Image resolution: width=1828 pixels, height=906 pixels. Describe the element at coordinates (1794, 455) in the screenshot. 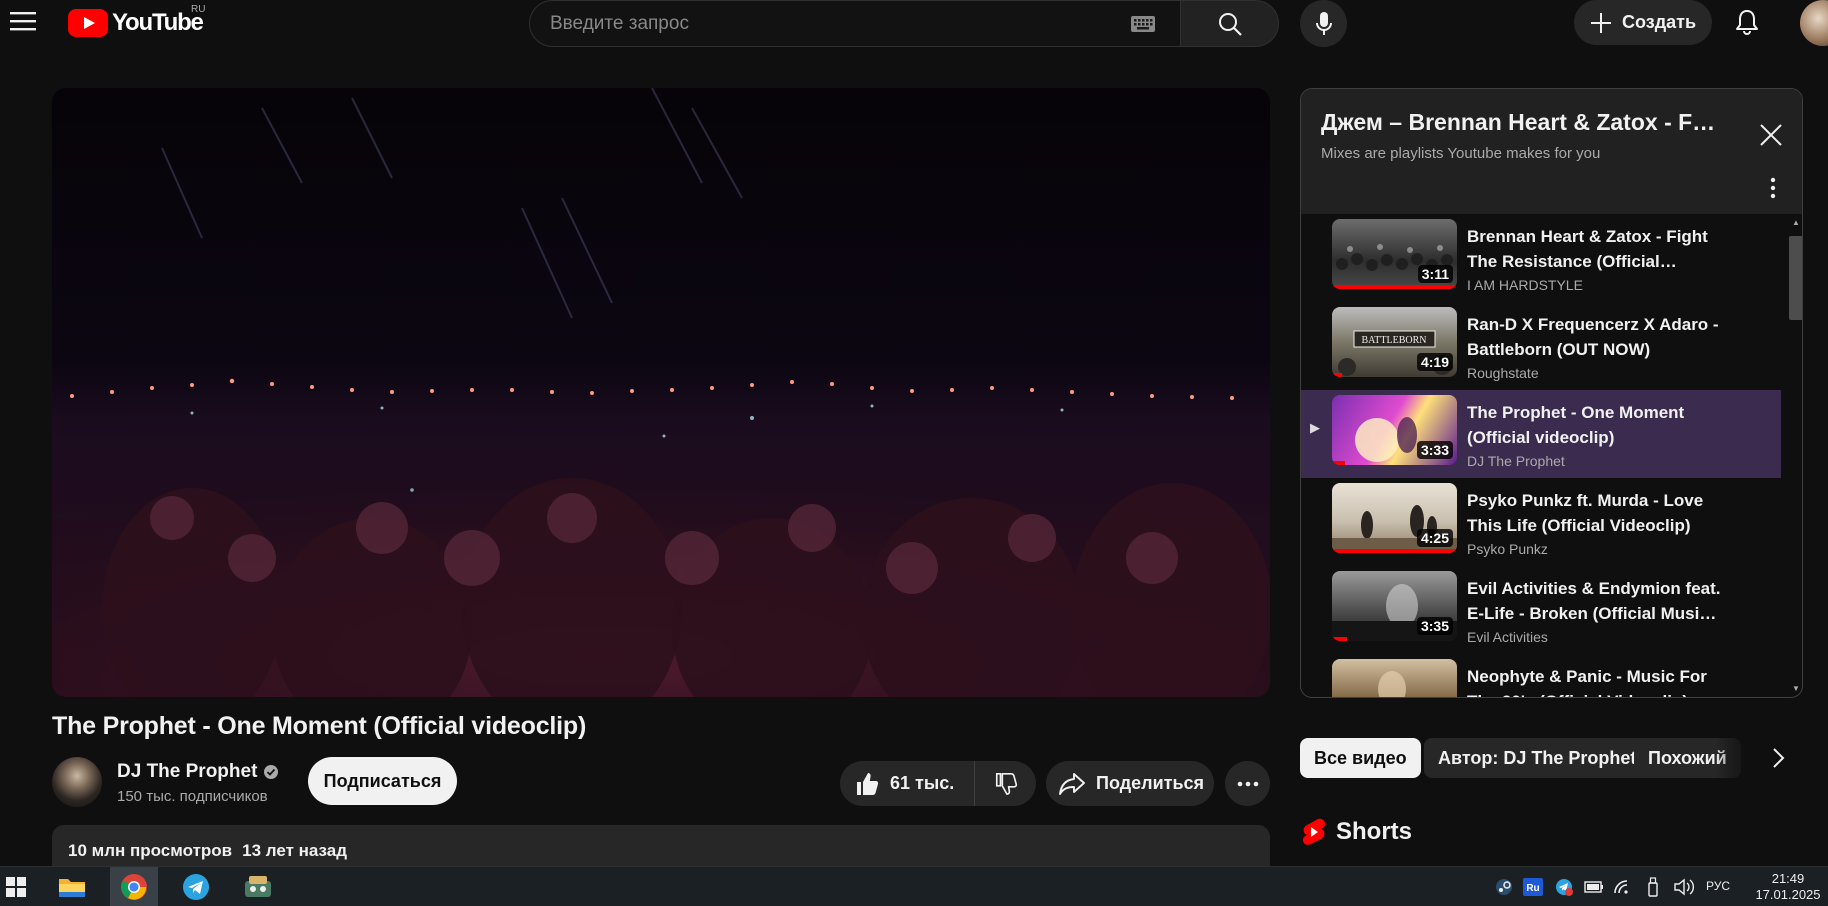

I see `playlist-scrollbar: ▲ ▼` at that location.